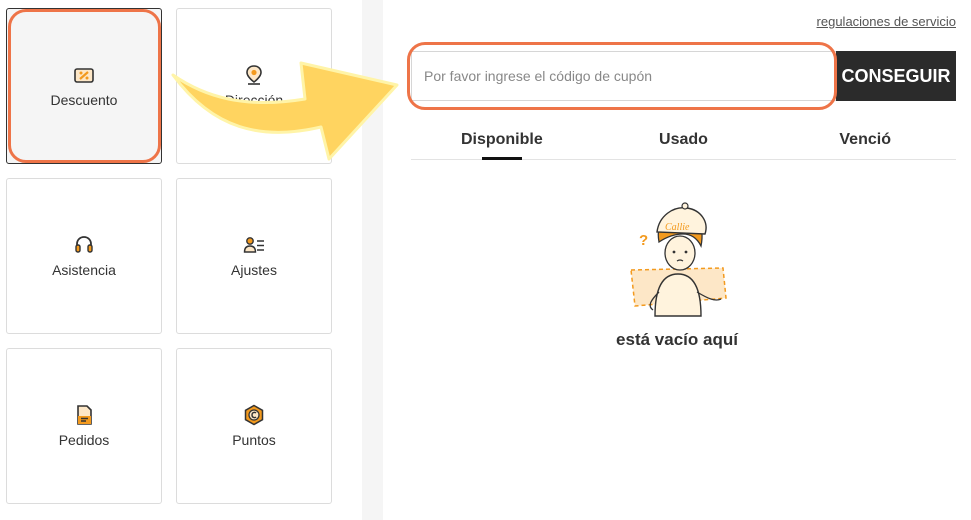 The width and height of the screenshot is (971, 520). Describe the element at coordinates (84, 100) in the screenshot. I see `menu-item-label: Descuento` at that location.